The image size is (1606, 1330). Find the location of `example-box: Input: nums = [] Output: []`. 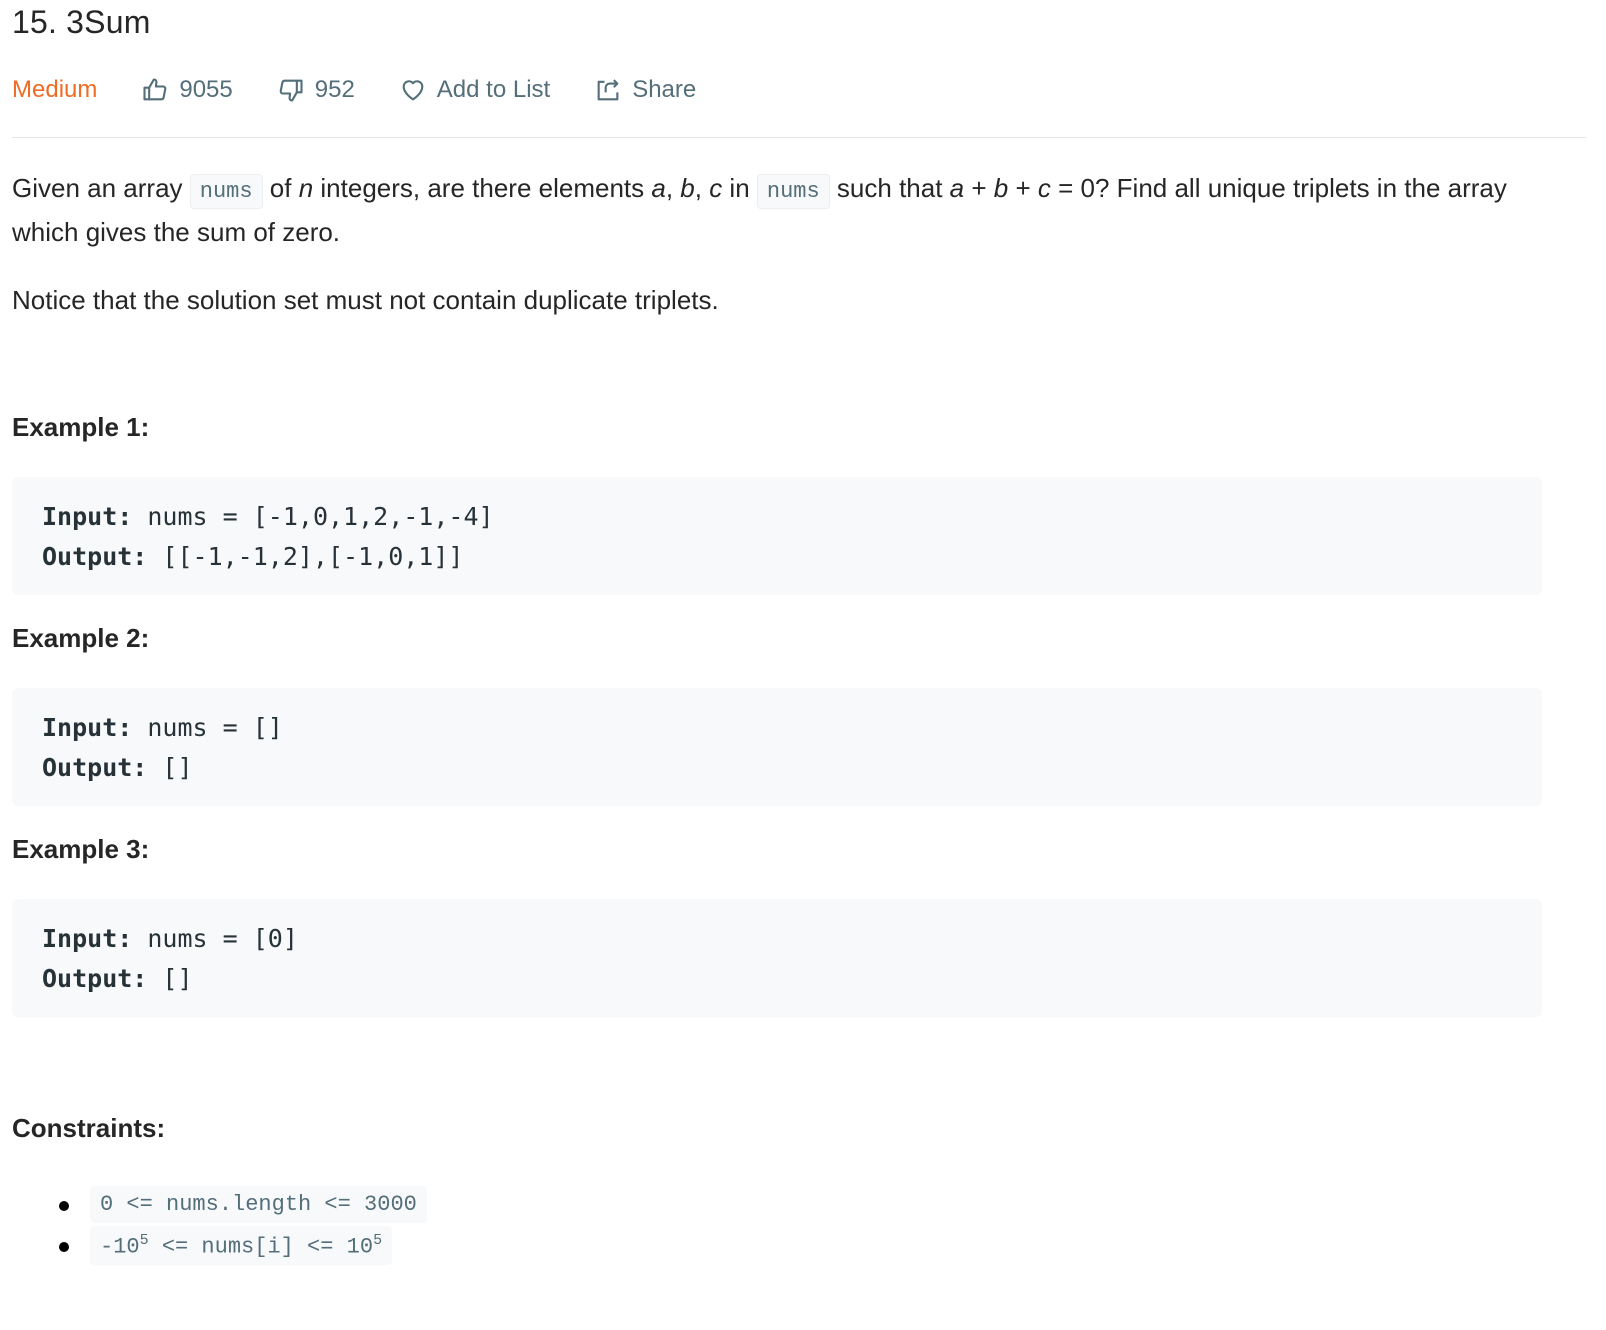

example-box: Input: nums = [] Output: [] is located at coordinates (777, 747).